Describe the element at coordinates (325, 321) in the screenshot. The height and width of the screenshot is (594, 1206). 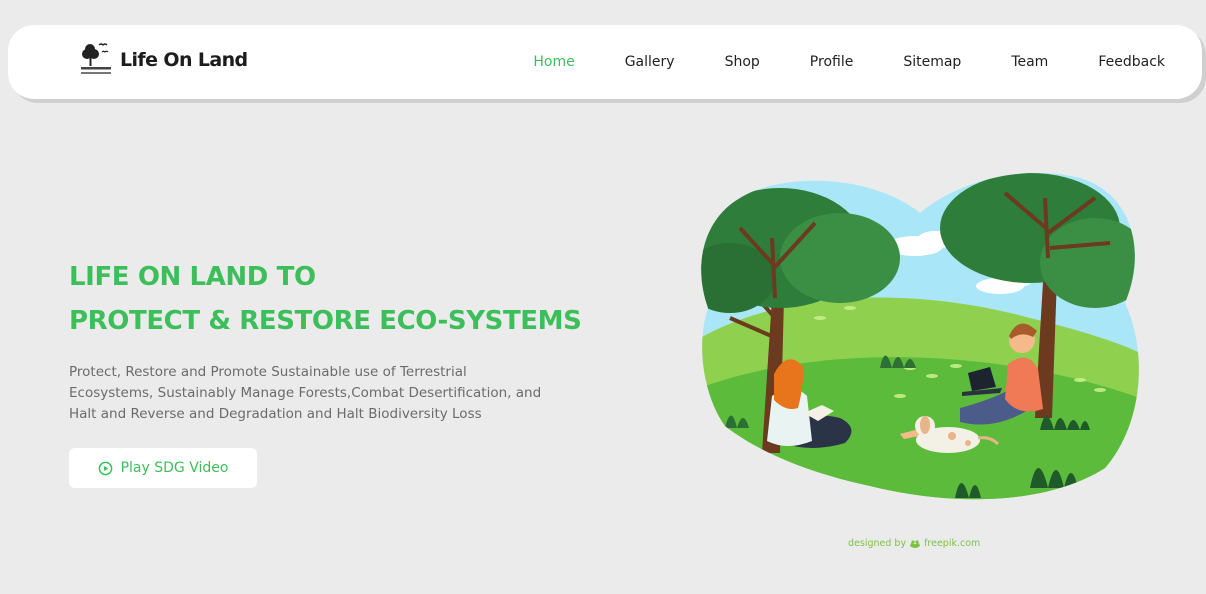
I see `hero-title-line-2: PROTECT & RESTORE ECO-SYSTEMS` at that location.